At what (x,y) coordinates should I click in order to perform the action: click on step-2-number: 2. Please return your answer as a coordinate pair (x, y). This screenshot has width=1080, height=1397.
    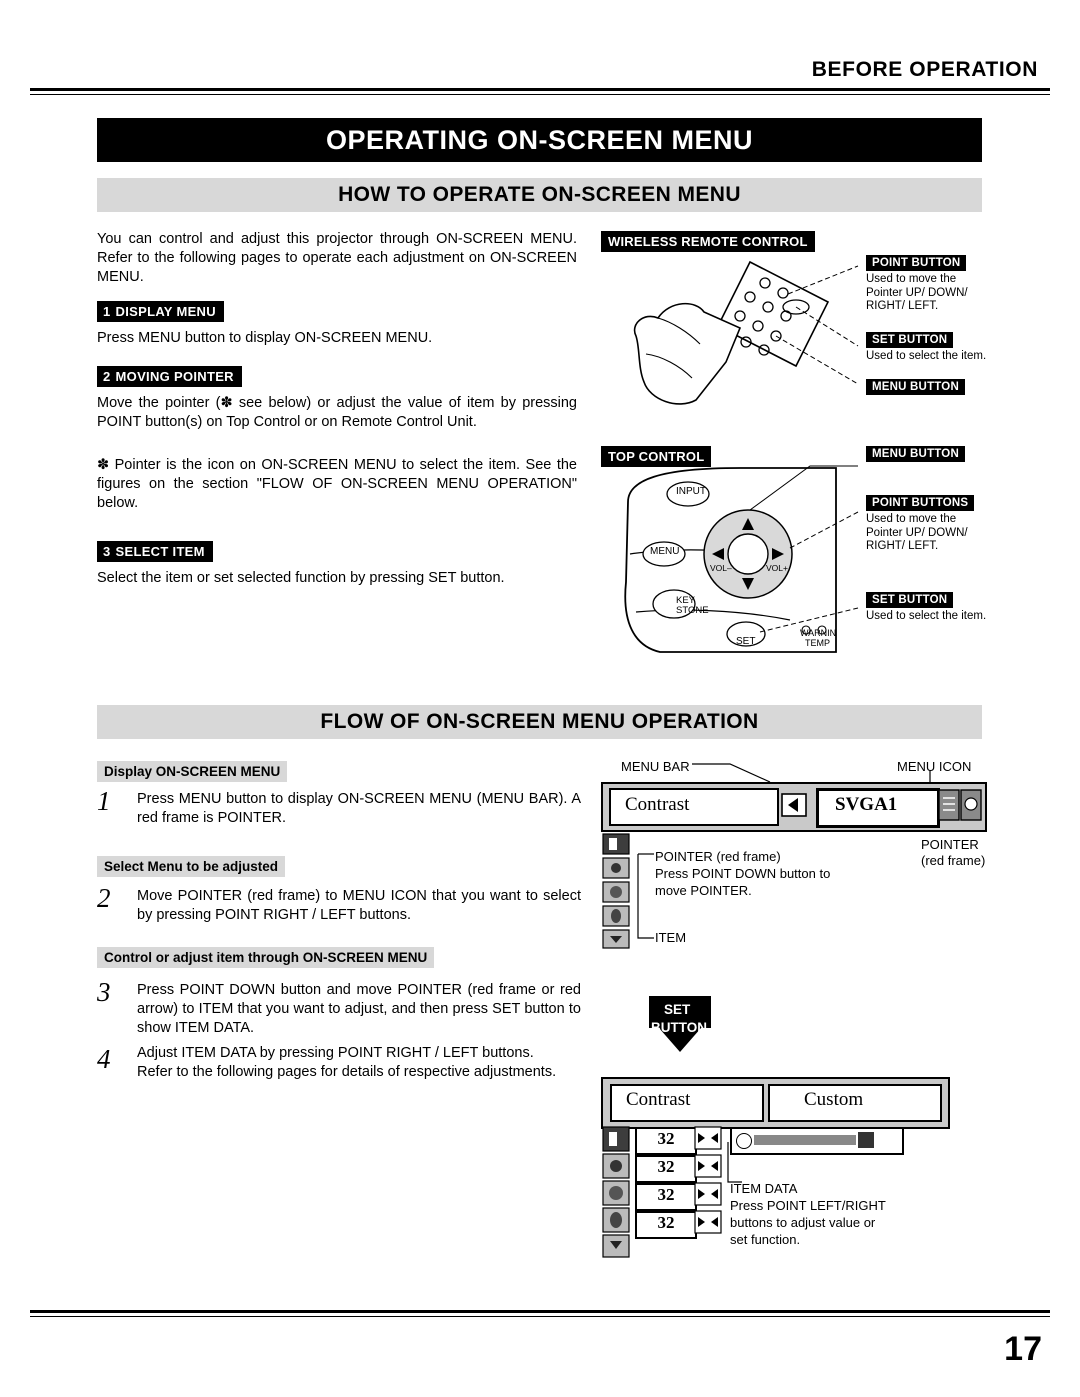
    Looking at the image, I should click on (107, 376).